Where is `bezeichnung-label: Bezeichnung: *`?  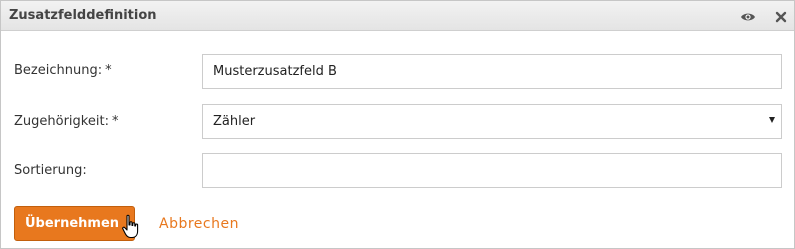 bezeichnung-label: Bezeichnung: * is located at coordinates (63, 70).